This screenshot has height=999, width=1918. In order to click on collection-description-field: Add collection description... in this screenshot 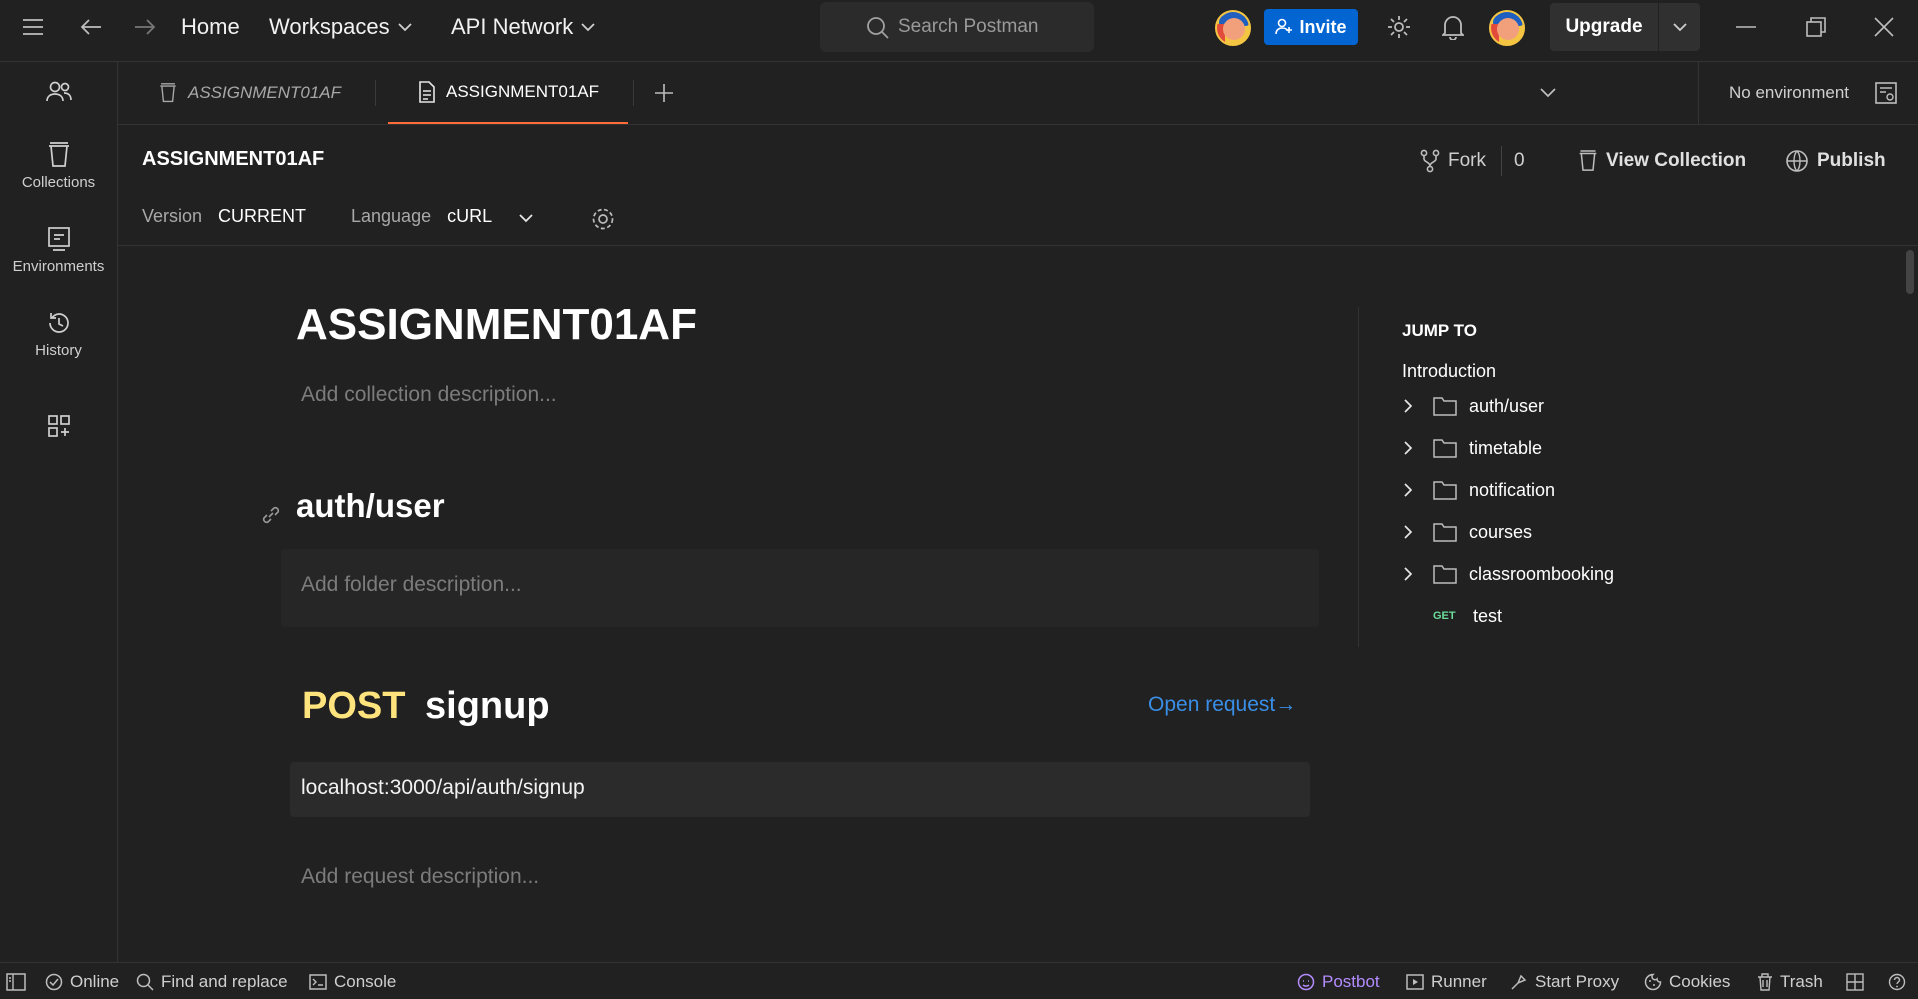, I will do `click(429, 395)`.